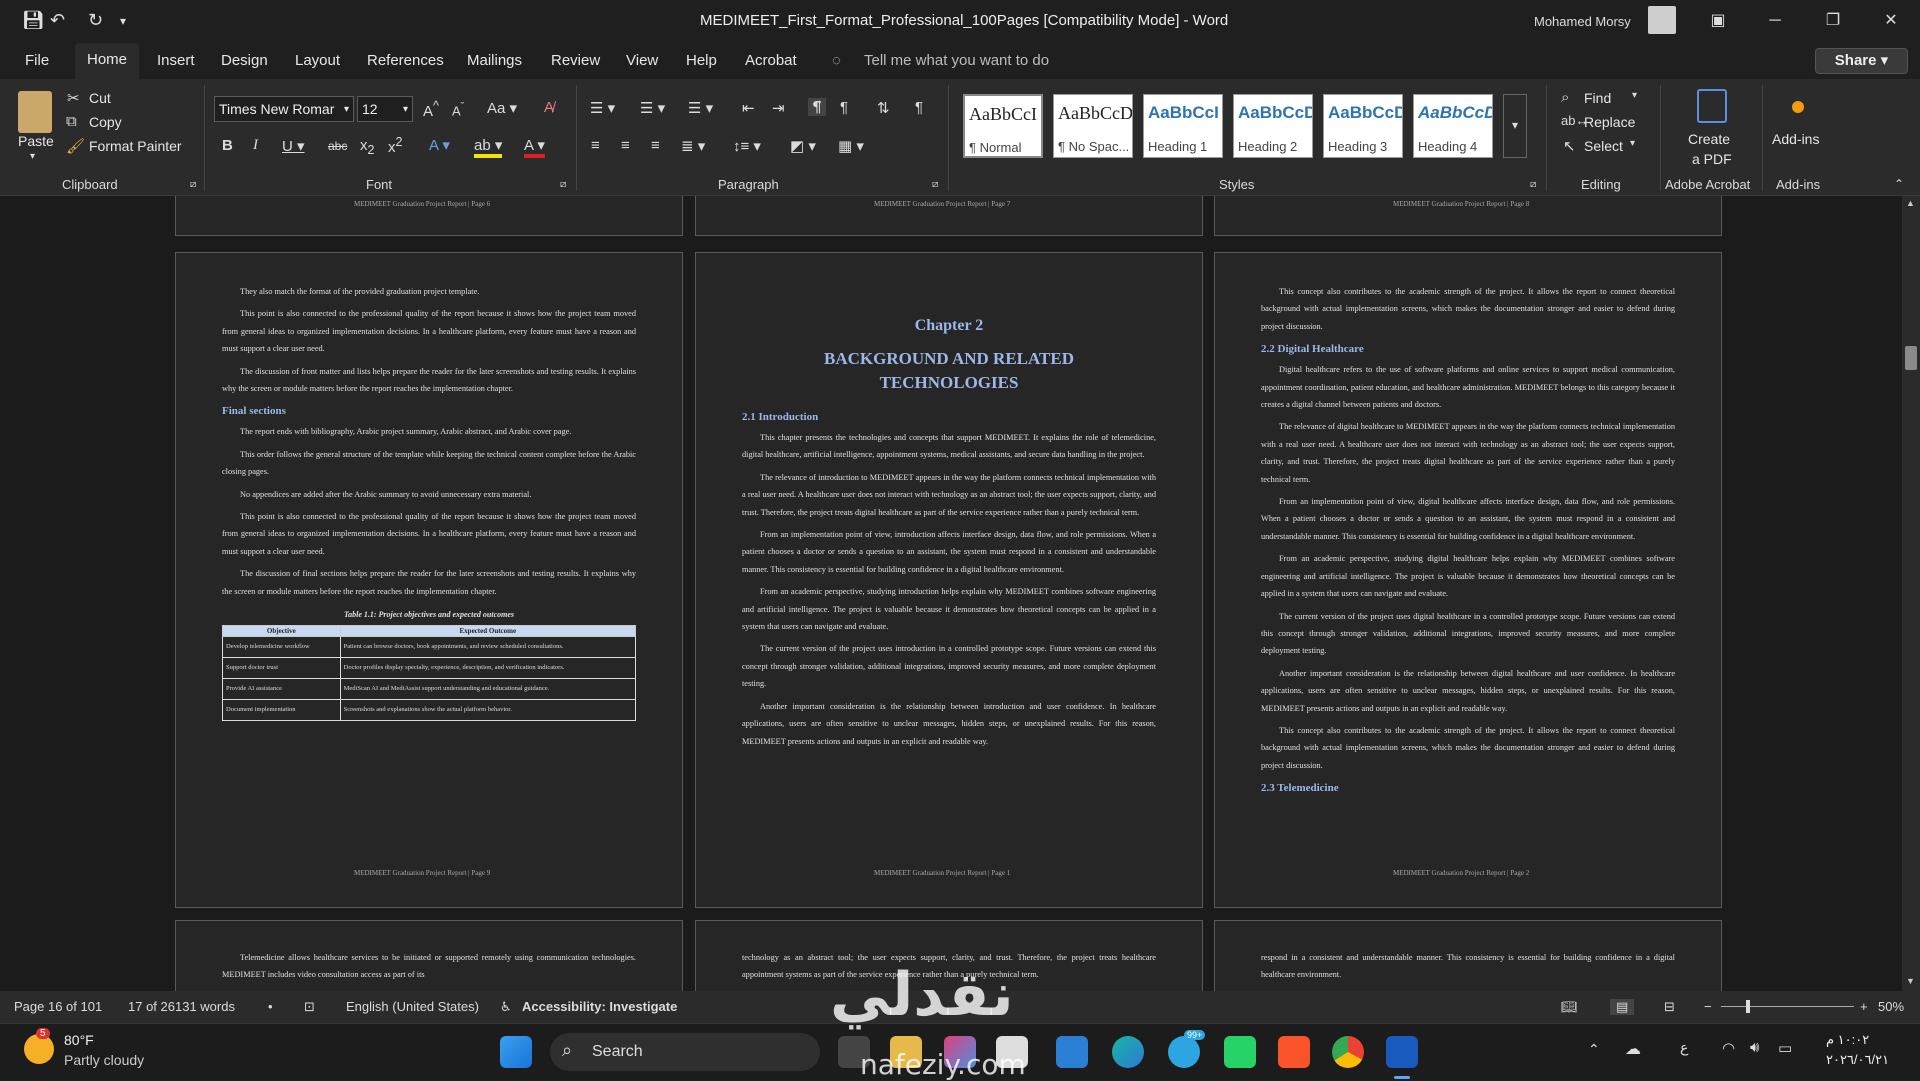 The height and width of the screenshot is (1081, 1920). Describe the element at coordinates (1633, 1049) in the screenshot. I see `cloud-icon: ☁` at that location.